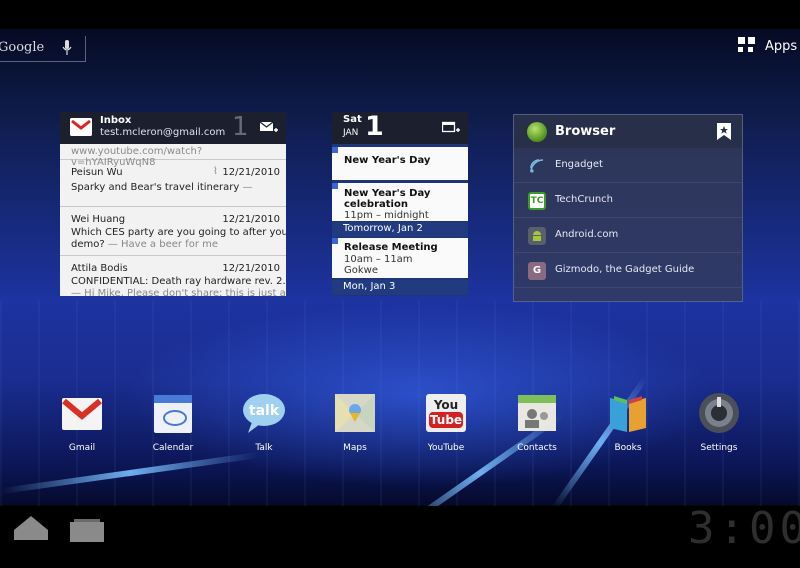 Image resolution: width=800 pixels, height=568 pixels. I want to click on dock-app-gmail: Gmail, so click(82, 424).